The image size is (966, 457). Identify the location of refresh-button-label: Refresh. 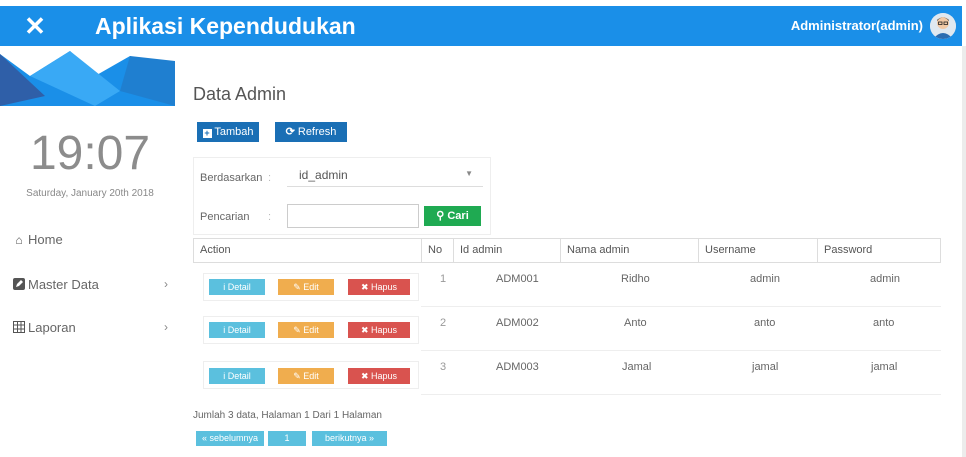
(317, 132).